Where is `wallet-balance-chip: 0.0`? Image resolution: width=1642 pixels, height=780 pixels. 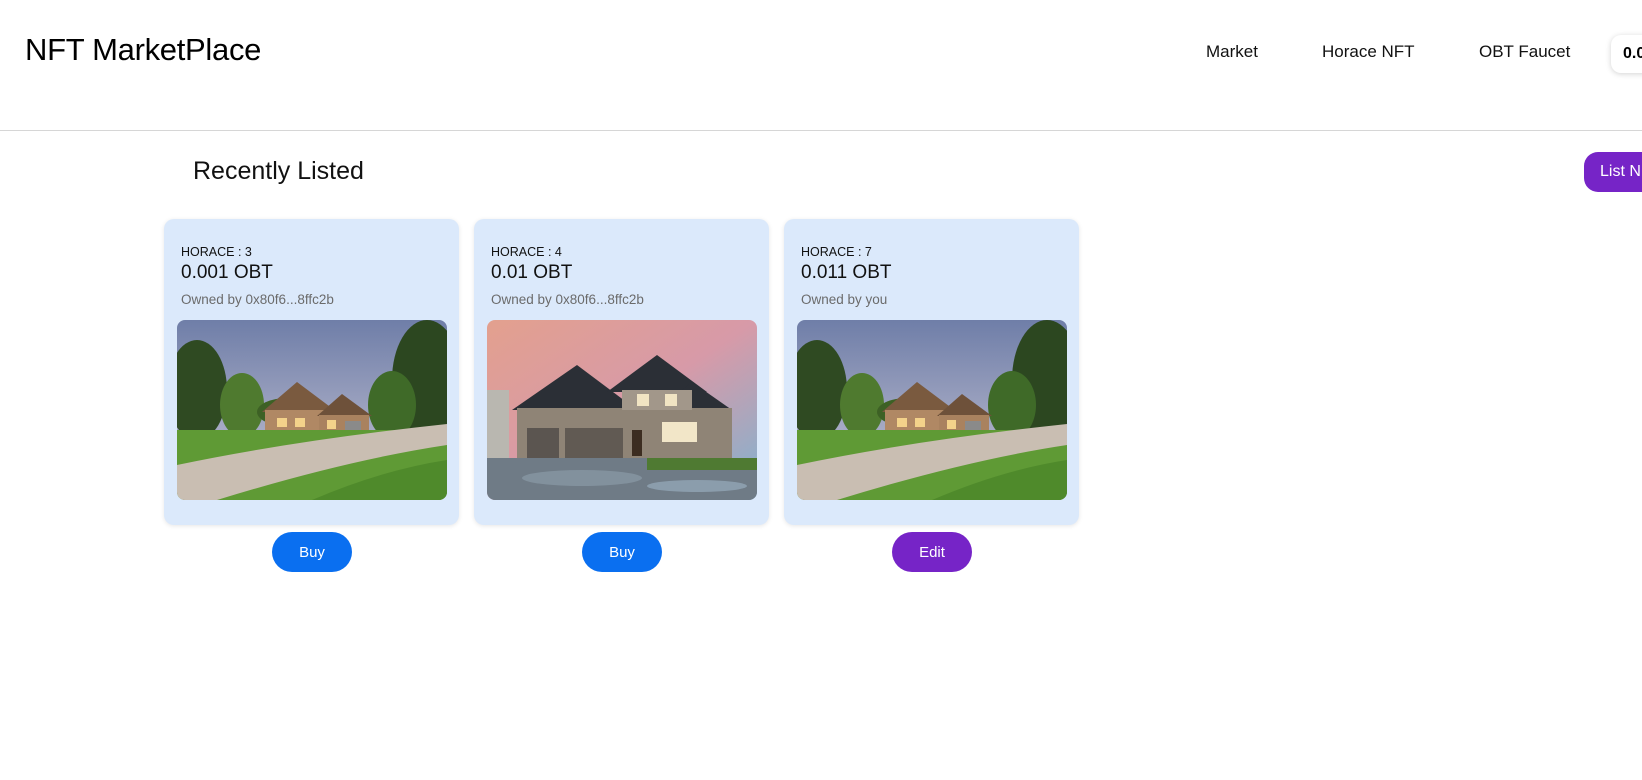
wallet-balance-chip: 0.0 is located at coordinates (1626, 54).